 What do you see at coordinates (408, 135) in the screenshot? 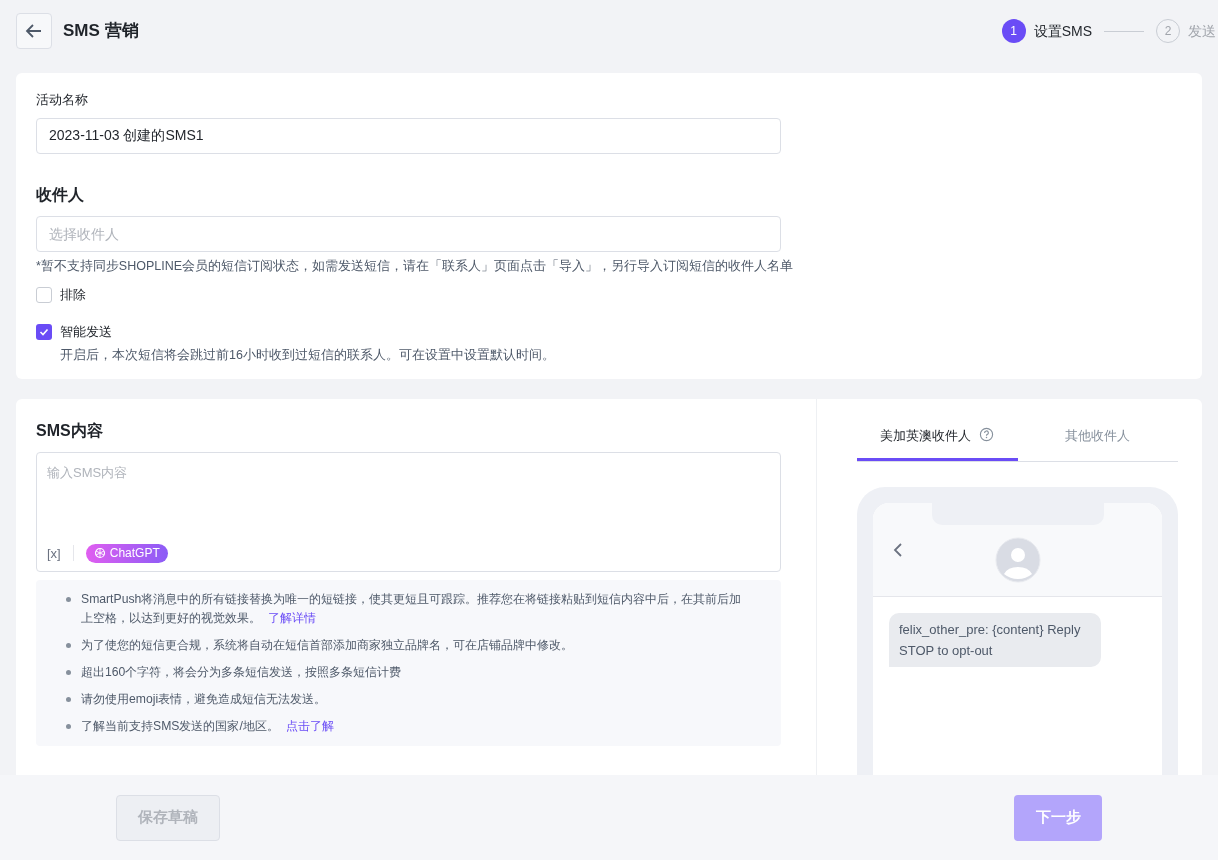
I see `campaign-name-field: 2023-11-03 创建的SMS1` at bounding box center [408, 135].